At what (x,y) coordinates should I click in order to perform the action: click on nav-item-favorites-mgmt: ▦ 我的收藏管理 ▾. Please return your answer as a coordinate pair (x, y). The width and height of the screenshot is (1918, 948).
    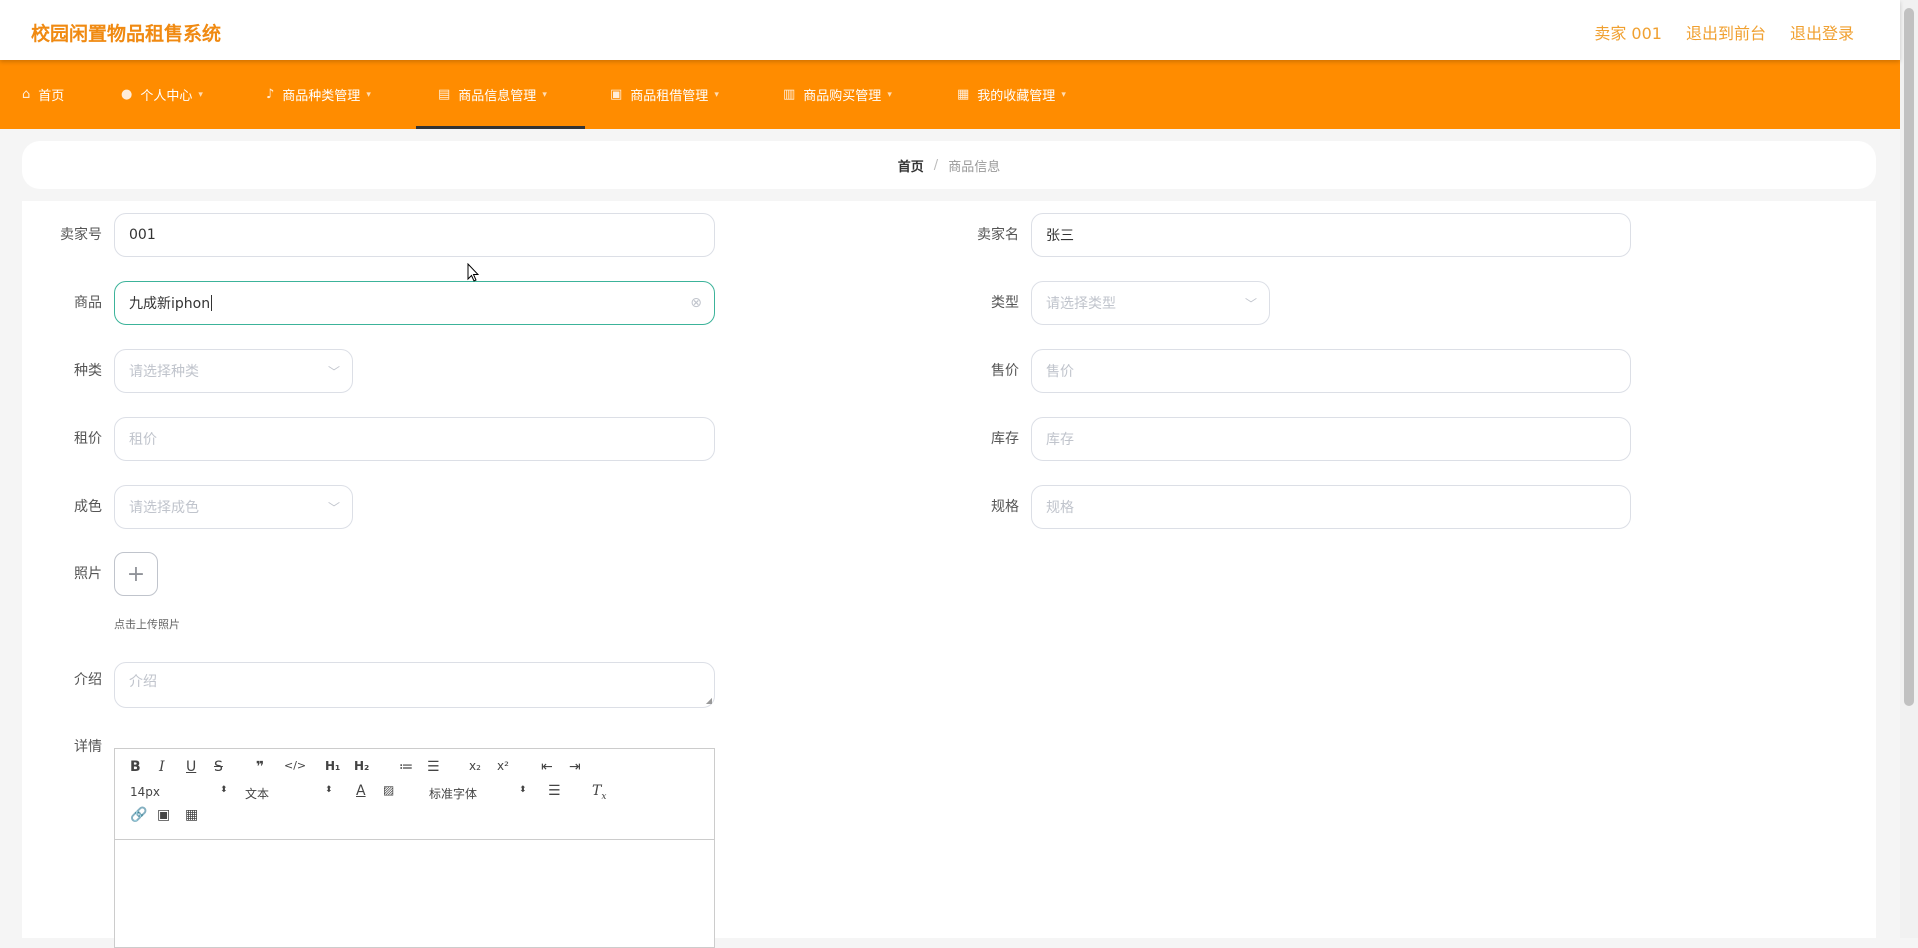
    Looking at the image, I should click on (1011, 94).